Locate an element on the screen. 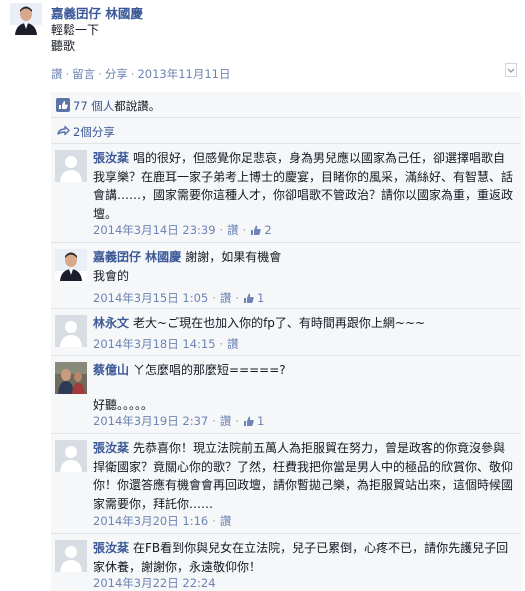 The width and height of the screenshot is (525, 591). comment-body: 林永文 老大~ご現在也加入你的fp了、有時間再跟你上網~~~ is located at coordinates (303, 323).